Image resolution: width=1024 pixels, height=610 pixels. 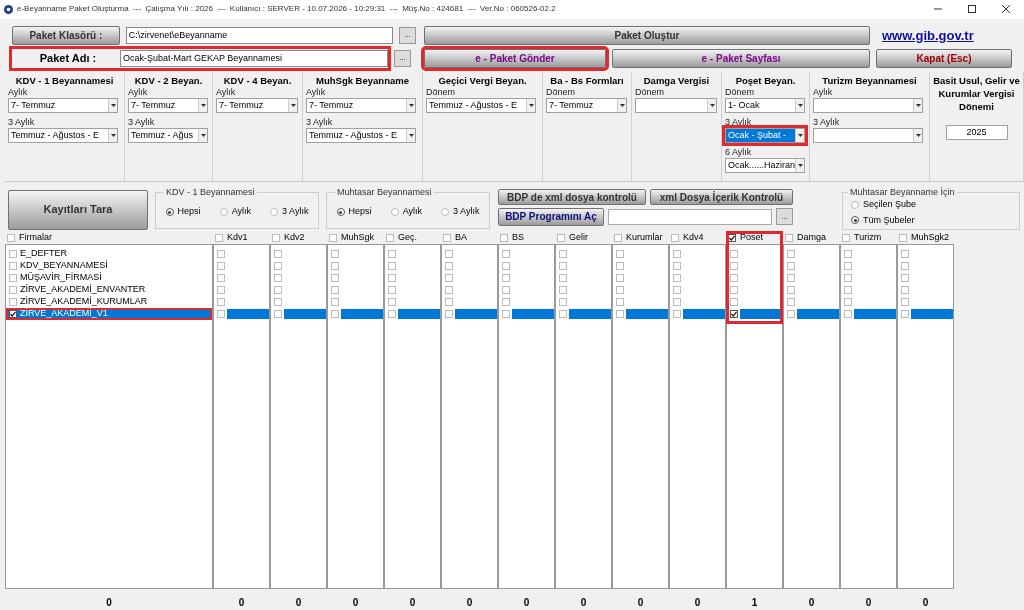 I want to click on firm-row: ZİRVE_AKADEMİ_ENVANTER, so click(x=109, y=290).